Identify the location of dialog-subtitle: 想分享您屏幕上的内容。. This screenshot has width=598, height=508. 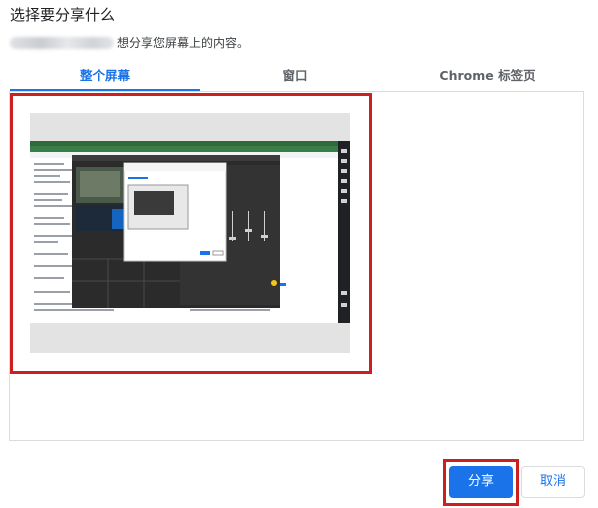
(129, 42).